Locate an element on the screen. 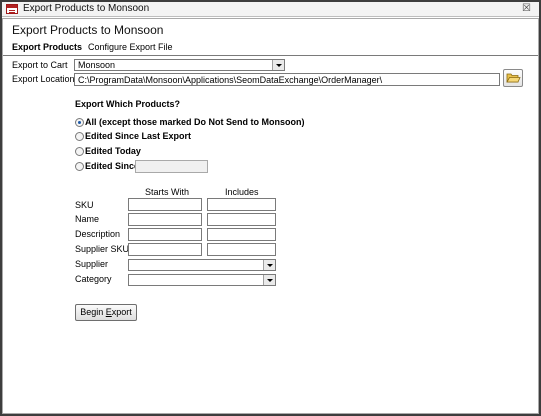 This screenshot has height=416, width=541. includes-header: Includes is located at coordinates (242, 192).